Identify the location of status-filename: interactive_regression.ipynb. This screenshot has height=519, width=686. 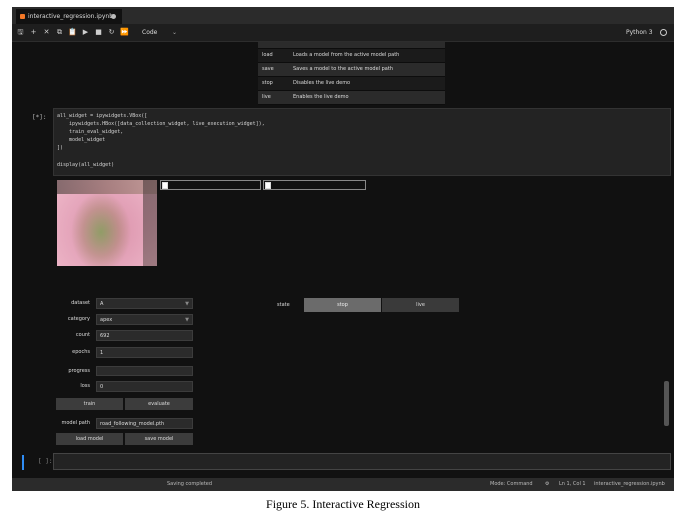
(629, 484).